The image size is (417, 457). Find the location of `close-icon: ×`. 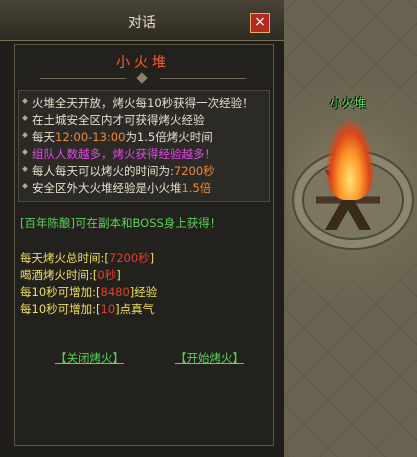

close-icon: × is located at coordinates (260, 22).